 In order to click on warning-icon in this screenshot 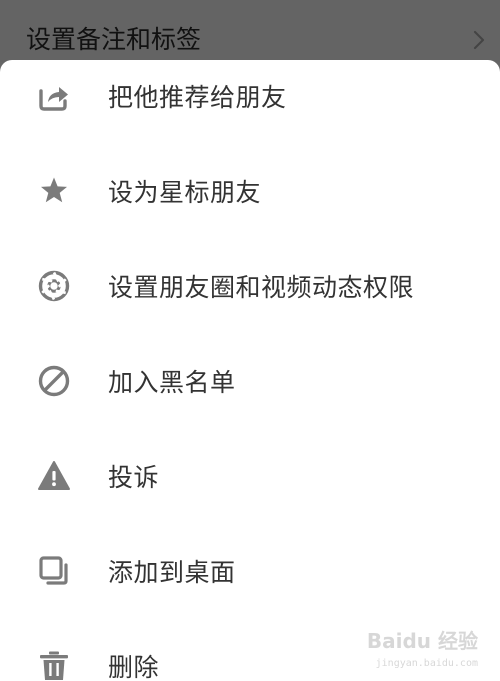, I will do `click(54, 476)`.